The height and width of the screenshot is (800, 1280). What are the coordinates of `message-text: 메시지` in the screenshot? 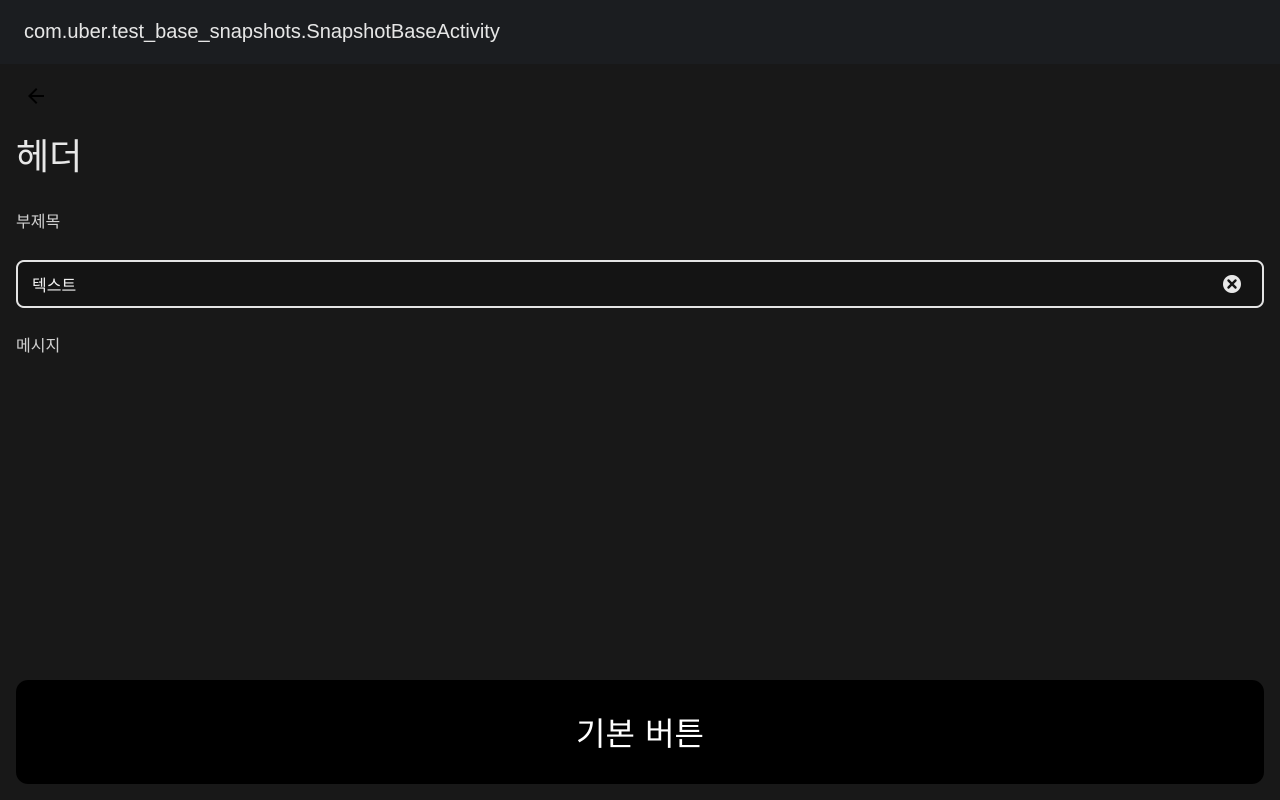 It's located at (38, 345).